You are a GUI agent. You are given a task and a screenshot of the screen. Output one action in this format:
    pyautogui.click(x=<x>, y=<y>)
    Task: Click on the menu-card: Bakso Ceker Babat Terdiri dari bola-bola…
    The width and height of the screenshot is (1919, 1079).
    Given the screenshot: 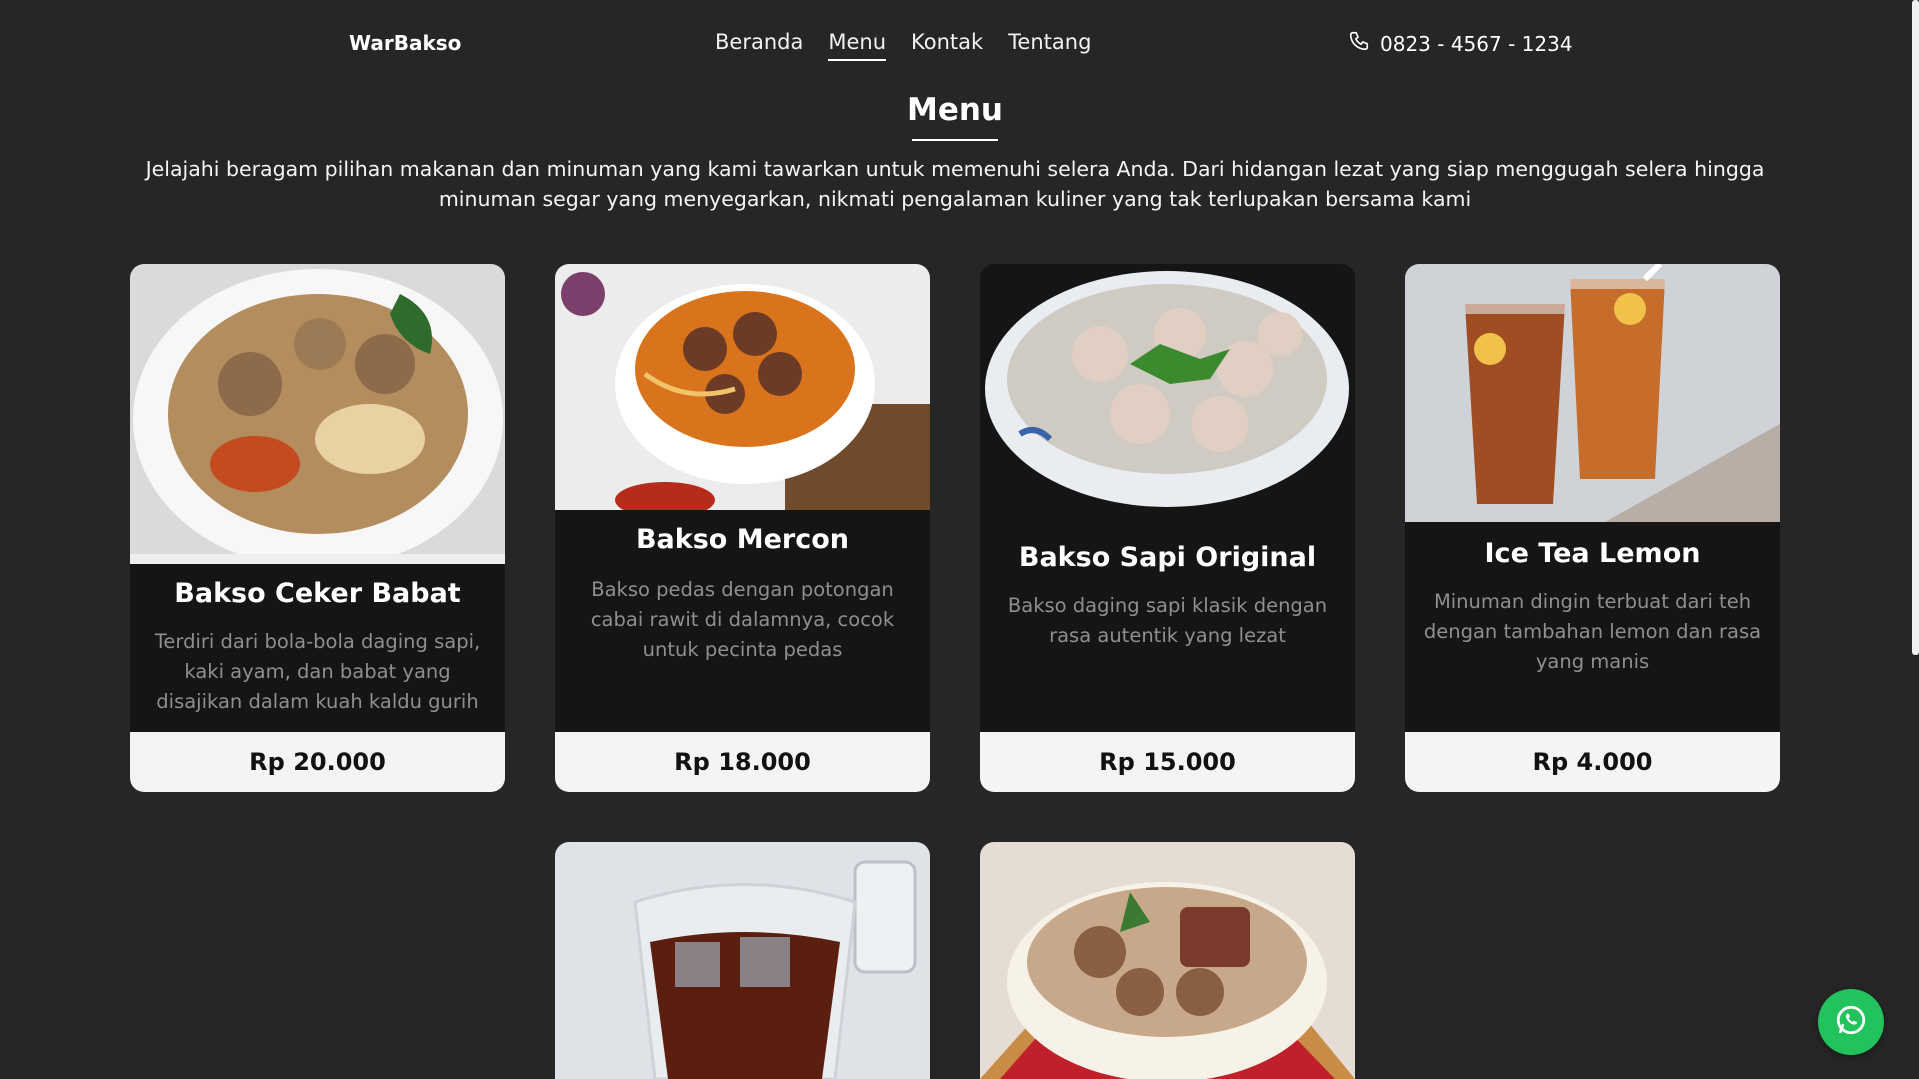 What is the action you would take?
    pyautogui.click(x=317, y=528)
    